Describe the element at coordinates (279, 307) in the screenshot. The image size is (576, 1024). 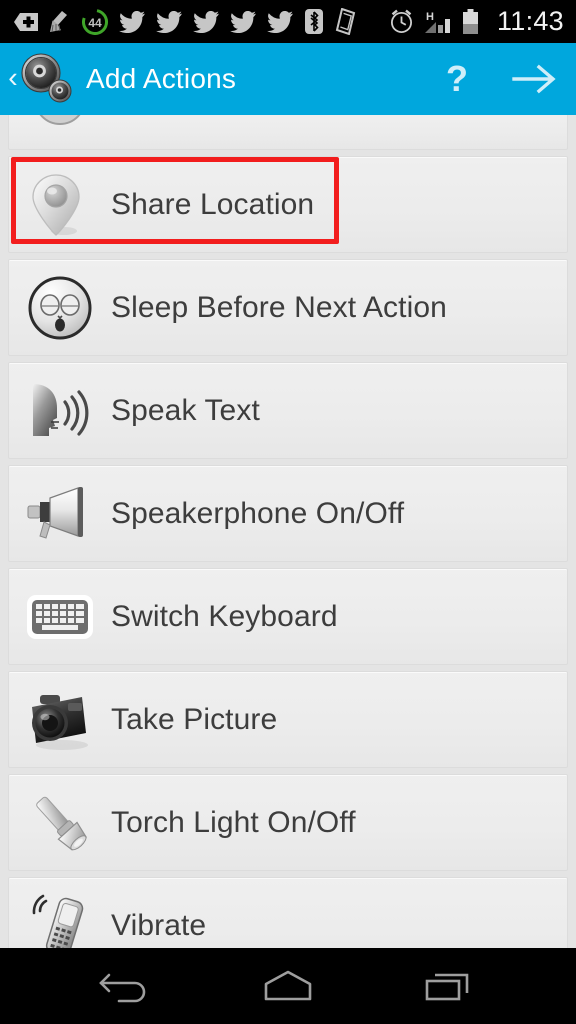
I see `list-item-label: Sleep Before Next Action` at that location.